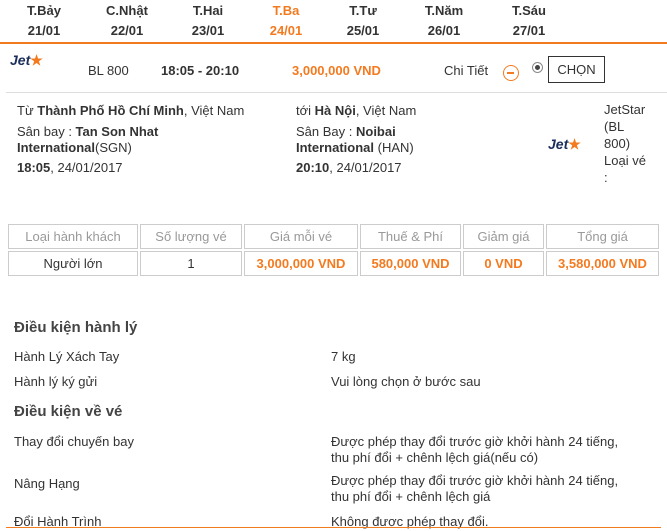  I want to click on ticket-condition-label: Nâng Hạng, so click(47, 483).